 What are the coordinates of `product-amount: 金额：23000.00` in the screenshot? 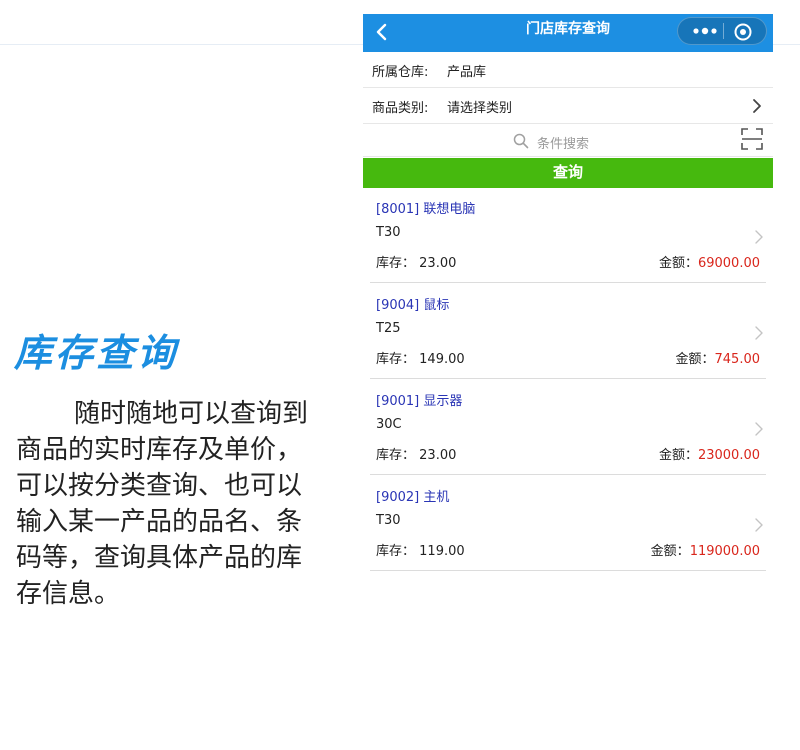 It's located at (709, 453).